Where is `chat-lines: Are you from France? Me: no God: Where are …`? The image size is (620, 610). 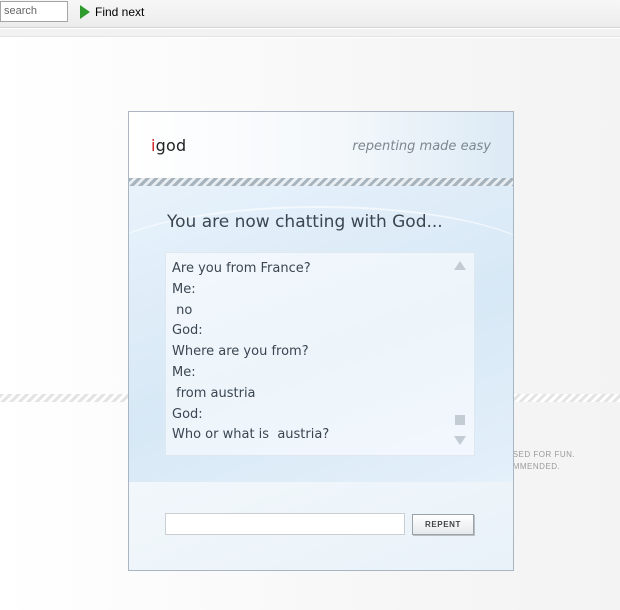
chat-lines: Are you from France? Me: no God: Where are … is located at coordinates (312, 352).